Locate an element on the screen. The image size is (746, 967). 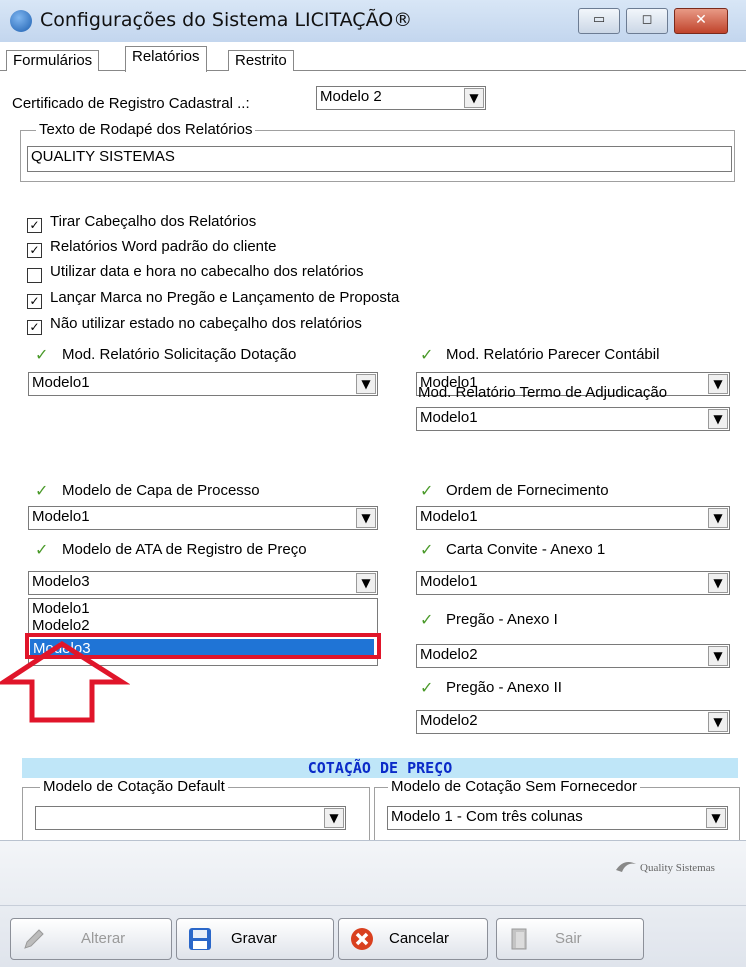
tab-restrito: Restrito is located at coordinates (261, 60).